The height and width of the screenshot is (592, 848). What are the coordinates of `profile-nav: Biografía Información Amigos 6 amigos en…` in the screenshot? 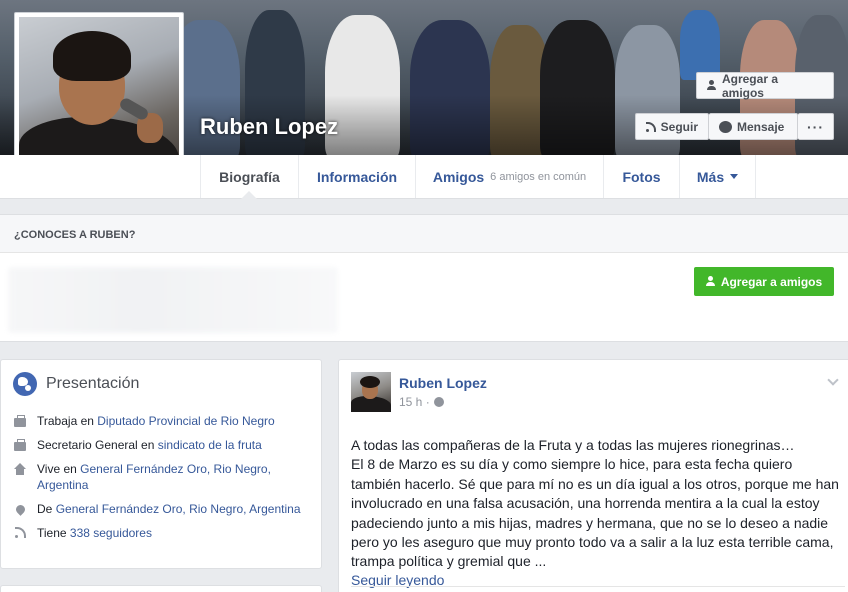 It's located at (424, 177).